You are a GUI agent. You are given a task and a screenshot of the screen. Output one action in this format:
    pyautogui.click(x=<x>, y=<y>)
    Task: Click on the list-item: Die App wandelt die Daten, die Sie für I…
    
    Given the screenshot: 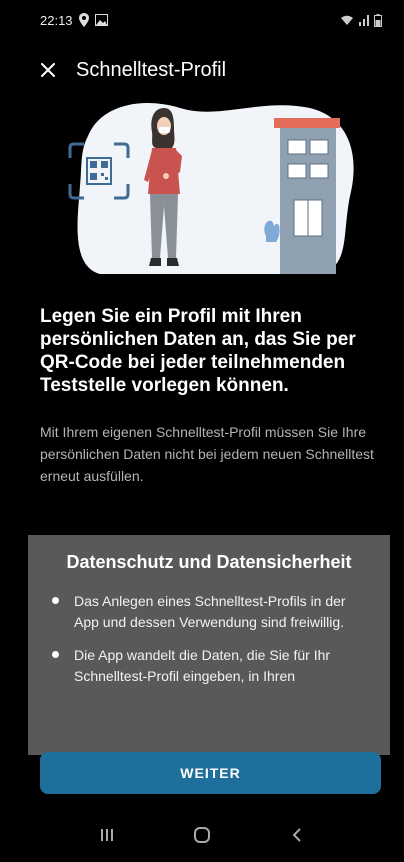 What is the action you would take?
    pyautogui.click(x=207, y=666)
    